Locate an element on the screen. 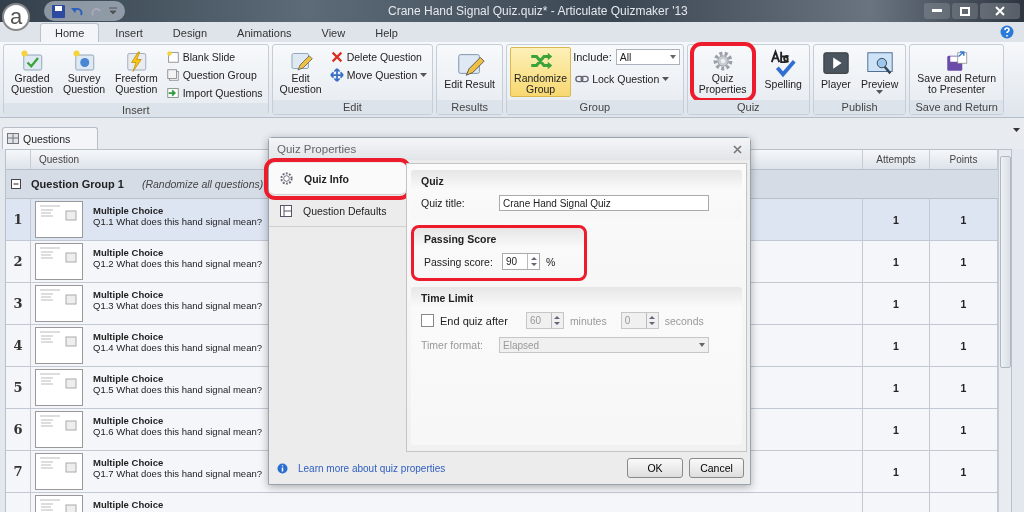  group-label: Publish is located at coordinates (859, 107).